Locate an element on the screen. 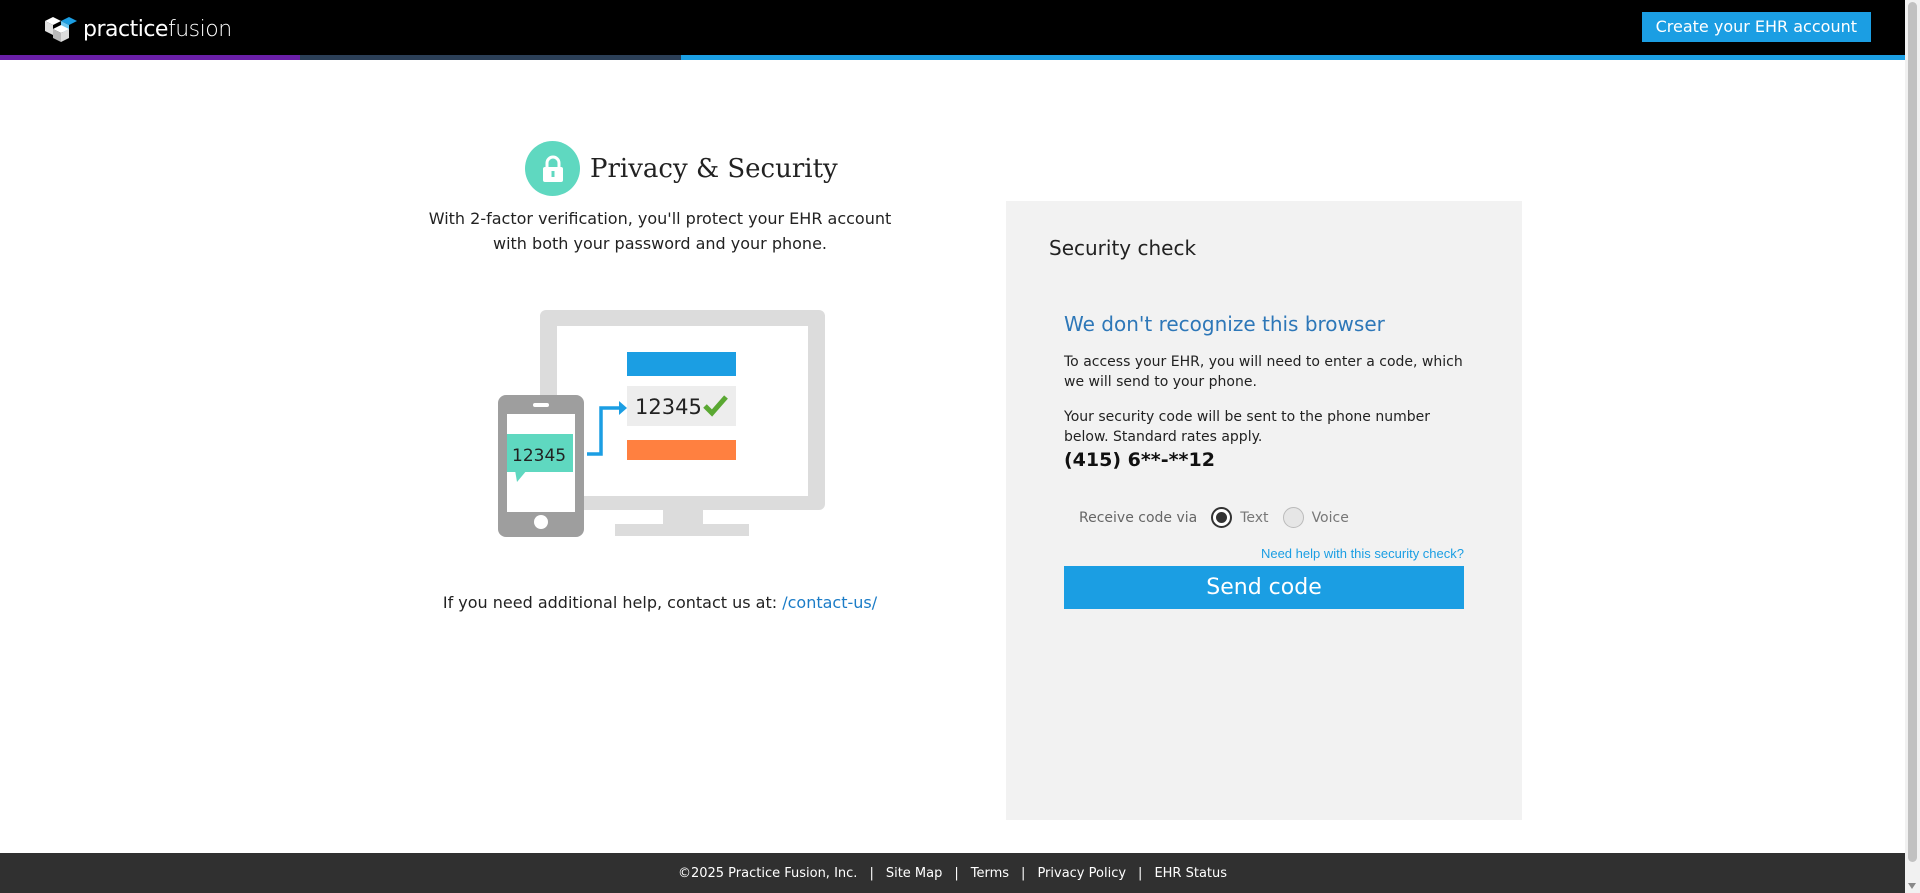  privacy-title: Privacy & Security is located at coordinates (714, 168).